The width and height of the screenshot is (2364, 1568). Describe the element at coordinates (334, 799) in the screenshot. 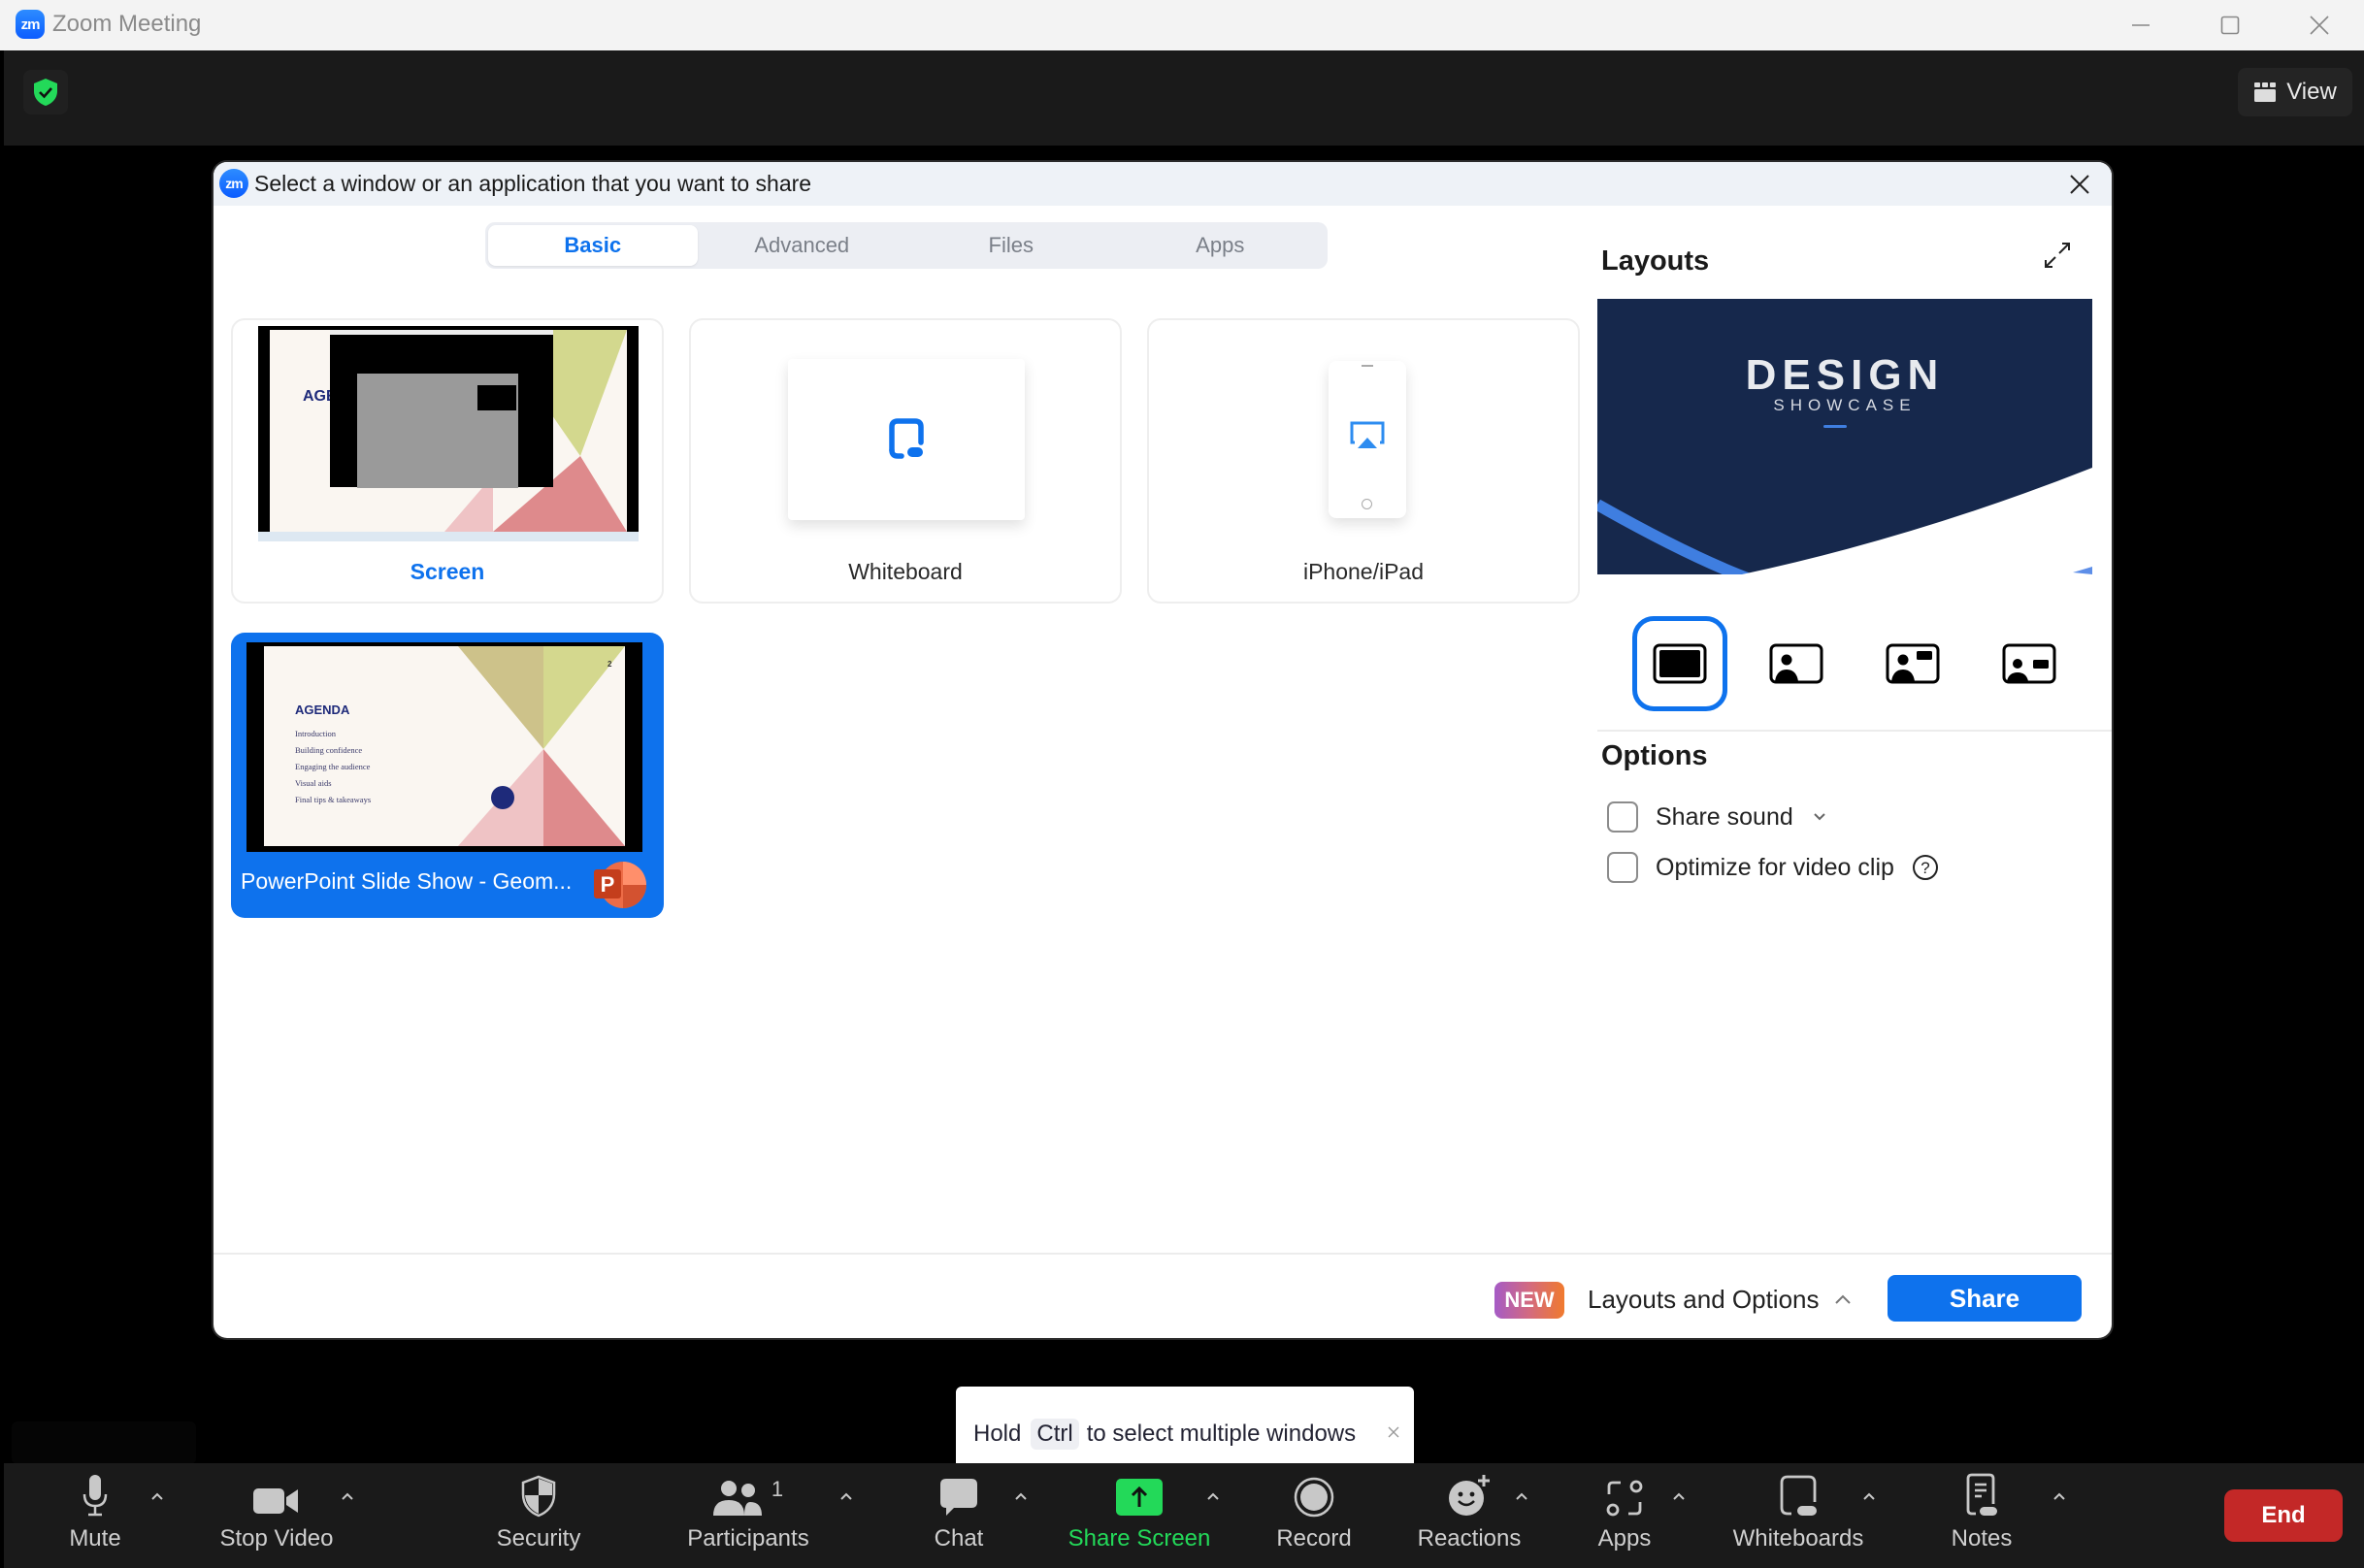

I see `agenda-item: Final tips & takeaways` at that location.